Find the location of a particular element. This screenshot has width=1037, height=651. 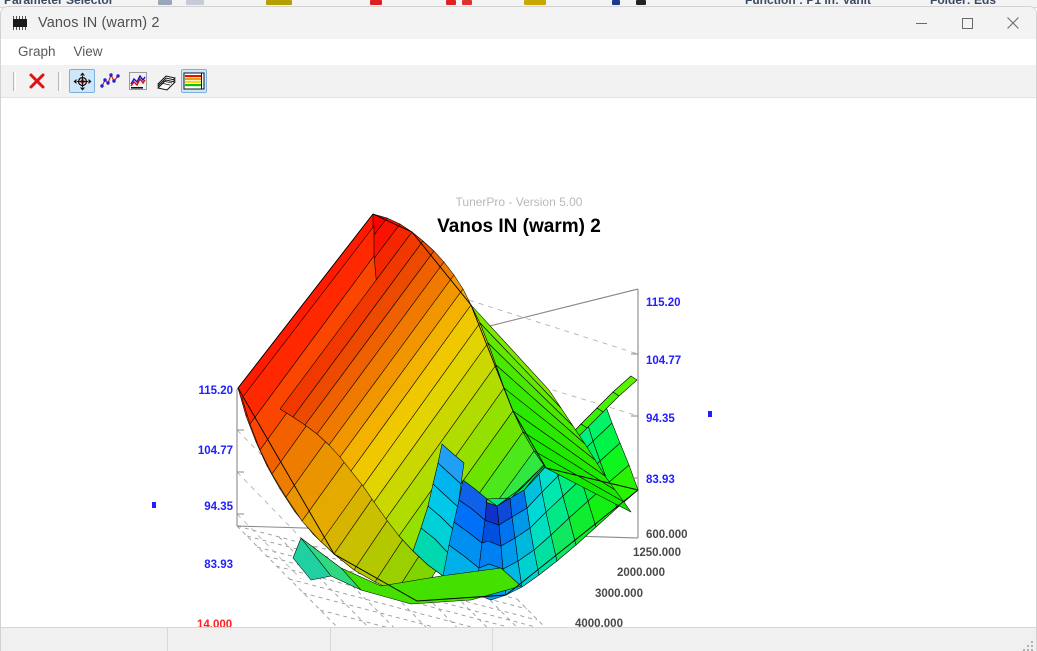

status-bar is located at coordinates (518, 639).